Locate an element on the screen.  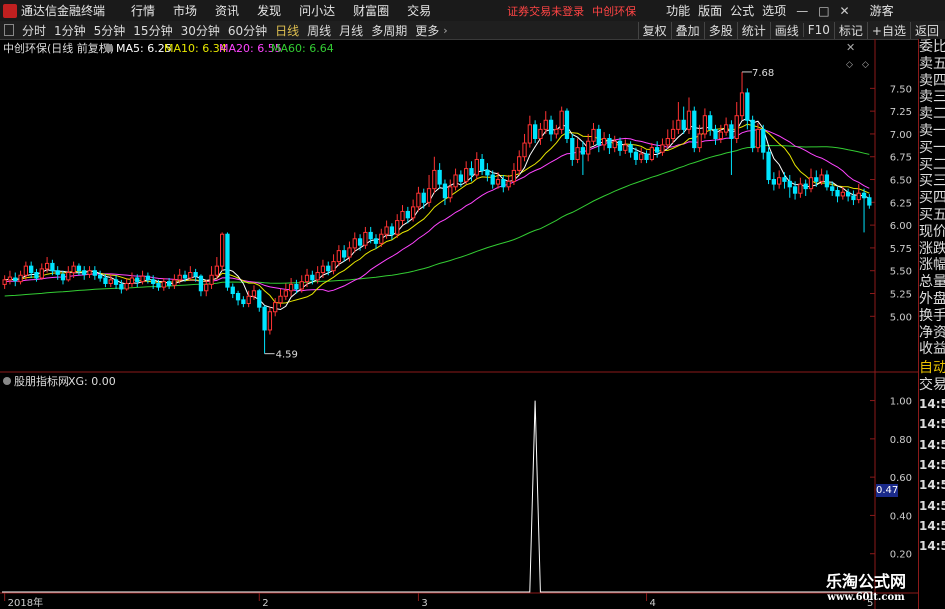
period-tab-daily: 日线 is located at coordinates (287, 30).